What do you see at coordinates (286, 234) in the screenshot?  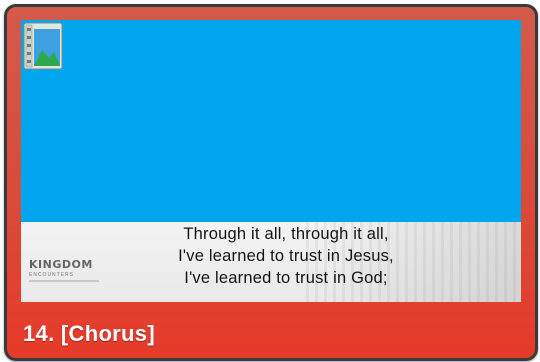 I see `lyric-line-1: Through it all, through it all,` at bounding box center [286, 234].